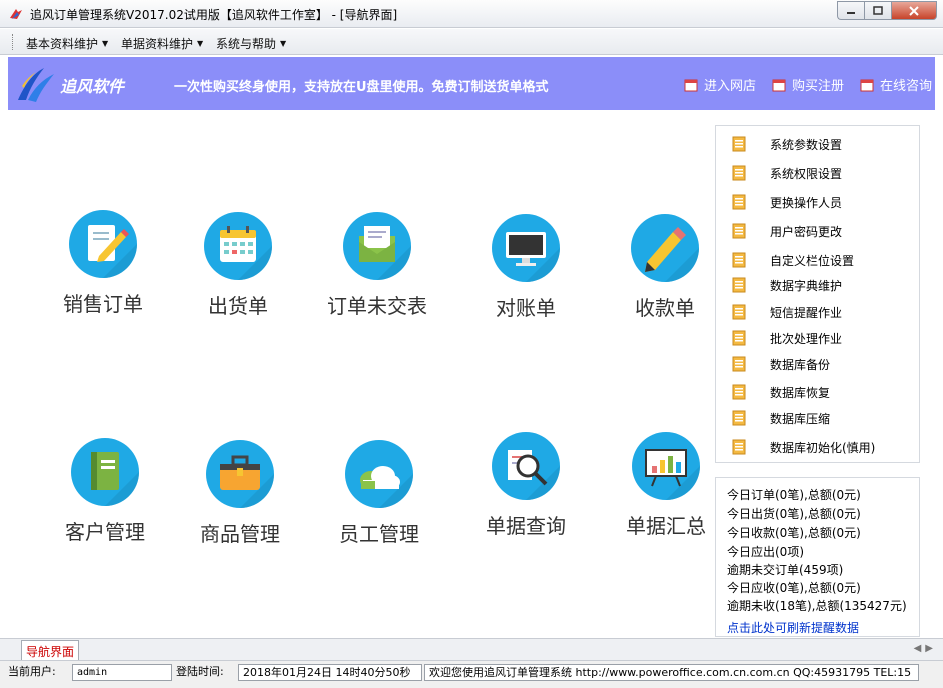  I want to click on link-label: 在线咨询, so click(906, 86).